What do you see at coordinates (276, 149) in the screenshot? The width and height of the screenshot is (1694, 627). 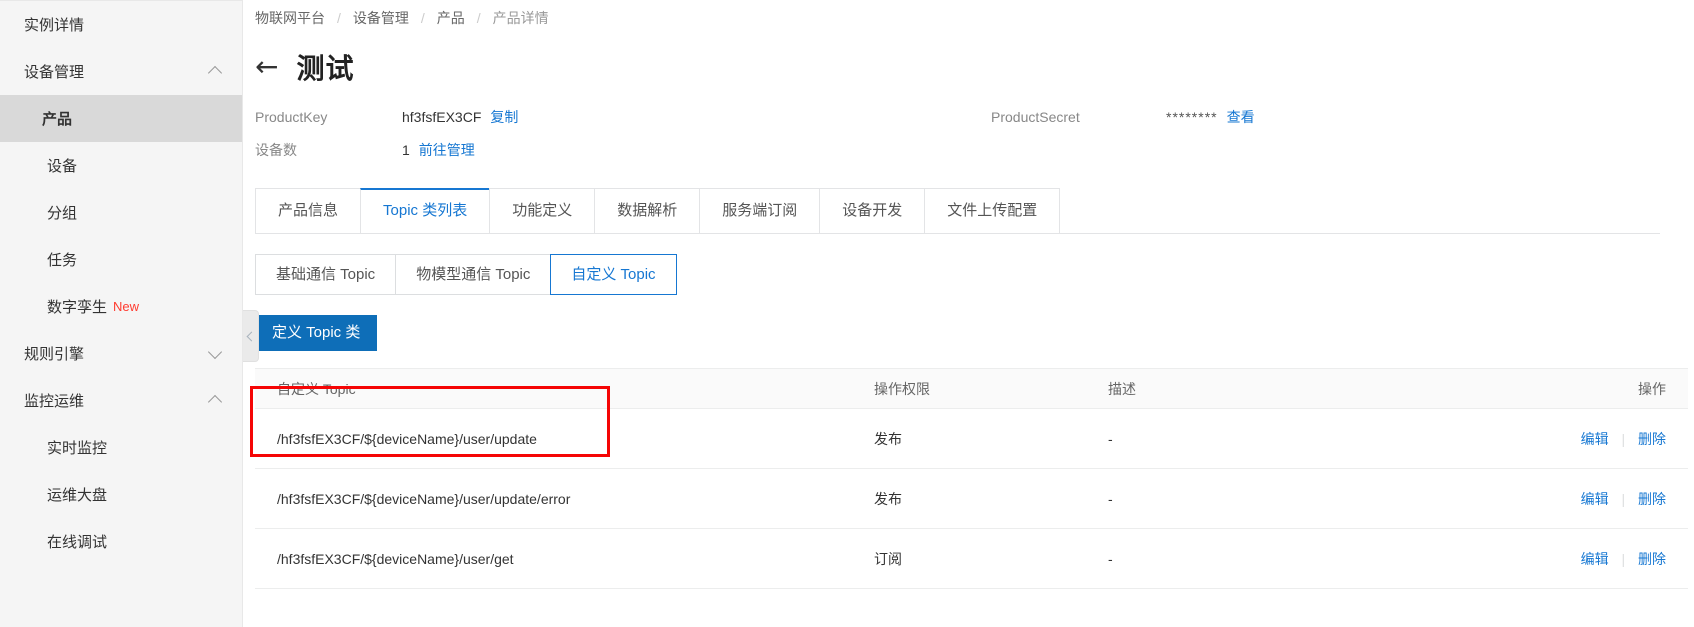 I see `device-count-label: 设备数` at bounding box center [276, 149].